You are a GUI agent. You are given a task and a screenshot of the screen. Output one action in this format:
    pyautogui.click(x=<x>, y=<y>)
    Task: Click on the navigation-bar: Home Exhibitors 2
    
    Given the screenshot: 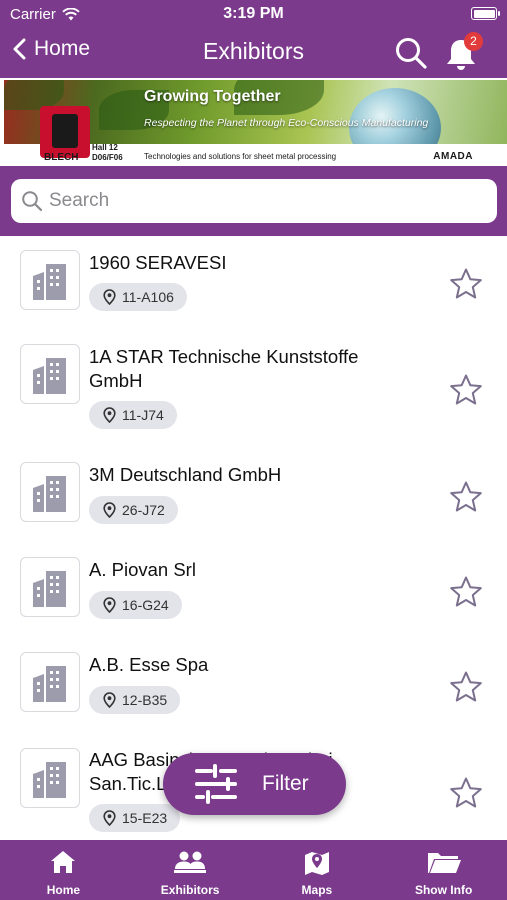 What is the action you would take?
    pyautogui.click(x=253, y=53)
    